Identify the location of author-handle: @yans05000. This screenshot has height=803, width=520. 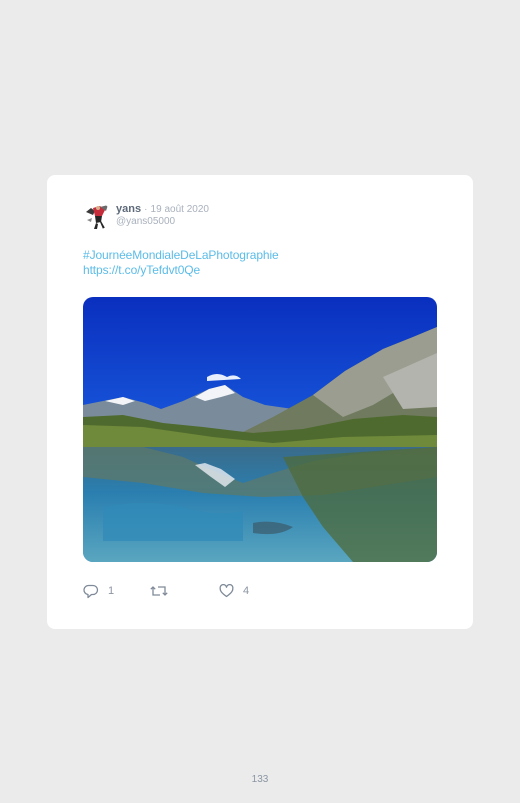
(162, 222).